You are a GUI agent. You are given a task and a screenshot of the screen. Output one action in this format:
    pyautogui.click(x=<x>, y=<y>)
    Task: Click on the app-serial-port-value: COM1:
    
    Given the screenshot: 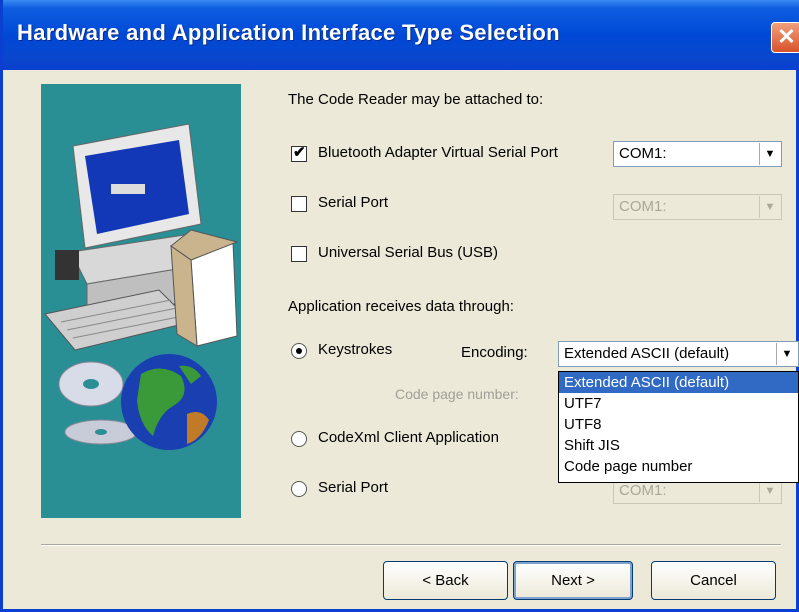 What is the action you would take?
    pyautogui.click(x=643, y=490)
    